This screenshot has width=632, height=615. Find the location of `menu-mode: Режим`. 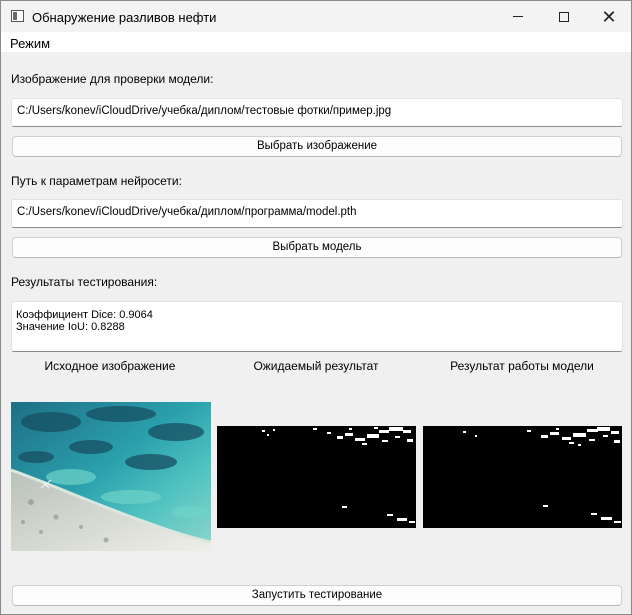

menu-mode: Режим is located at coordinates (30, 43).